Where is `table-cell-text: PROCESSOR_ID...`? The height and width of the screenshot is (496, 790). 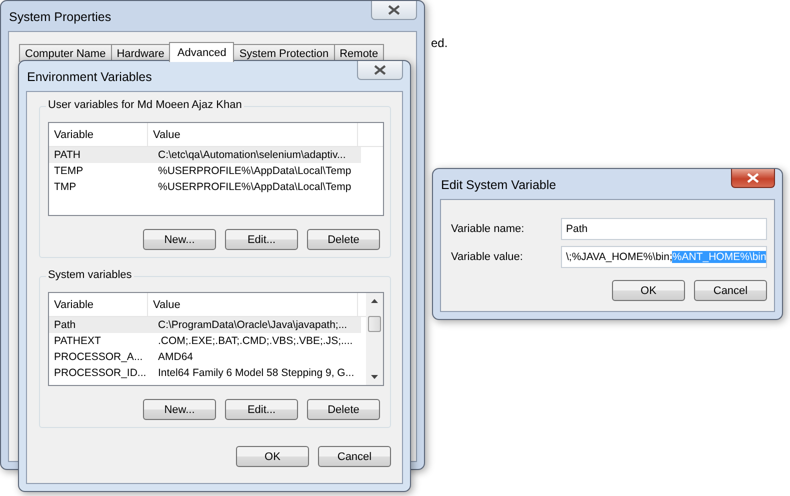
table-cell-text: PROCESSOR_ID... is located at coordinates (100, 373).